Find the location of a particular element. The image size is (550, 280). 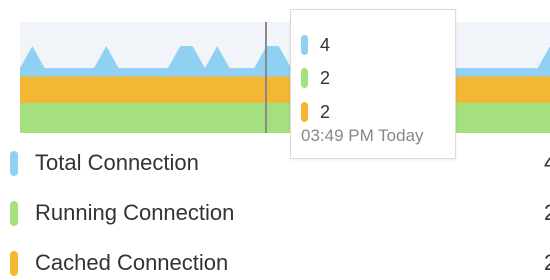

total-series-swatch is located at coordinates (304, 45).